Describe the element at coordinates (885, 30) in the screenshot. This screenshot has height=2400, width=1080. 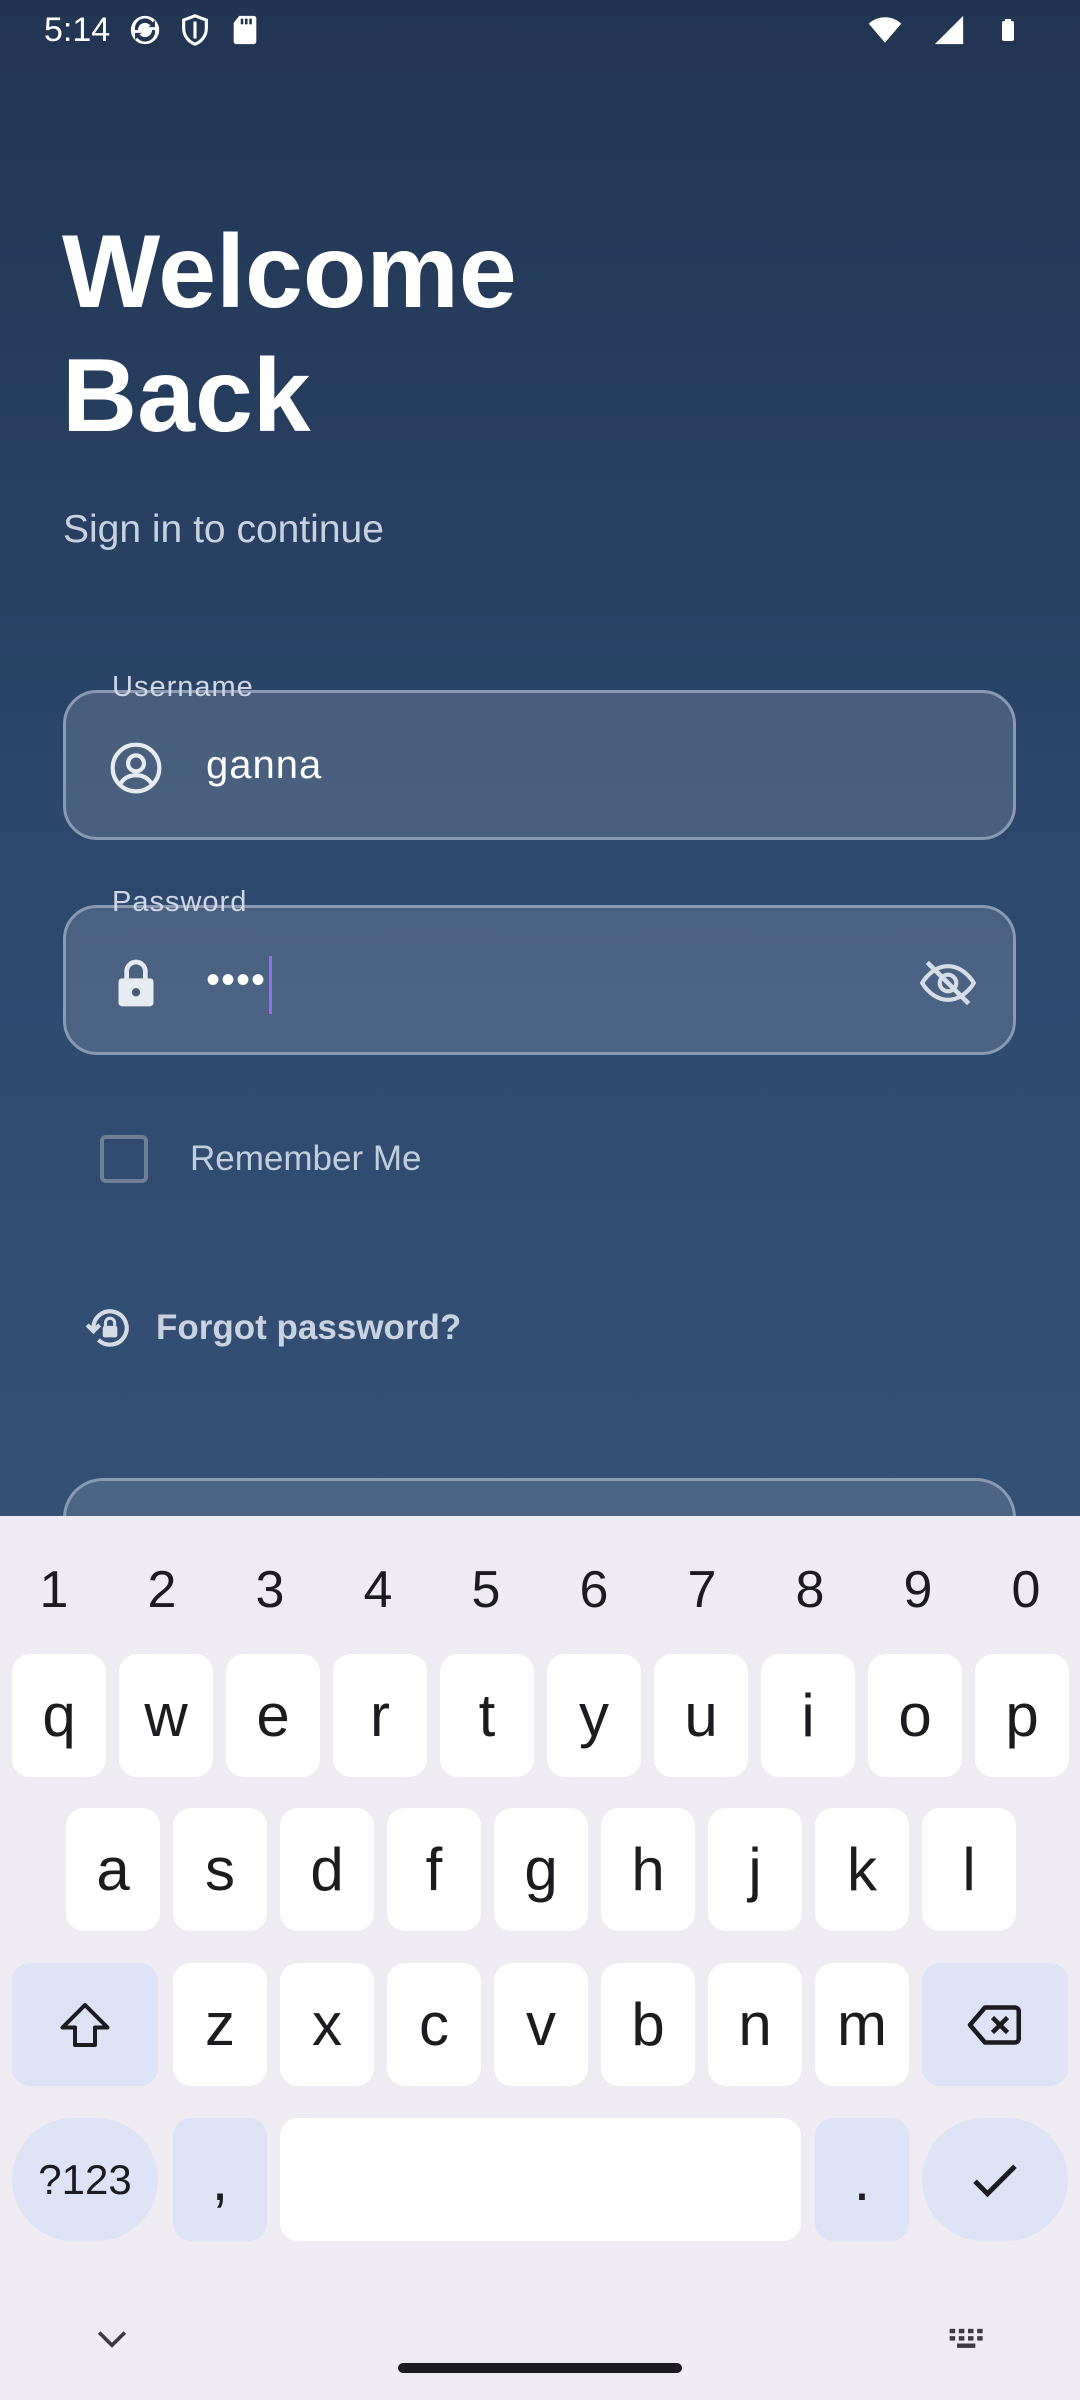
I see `wifi-icon` at that location.